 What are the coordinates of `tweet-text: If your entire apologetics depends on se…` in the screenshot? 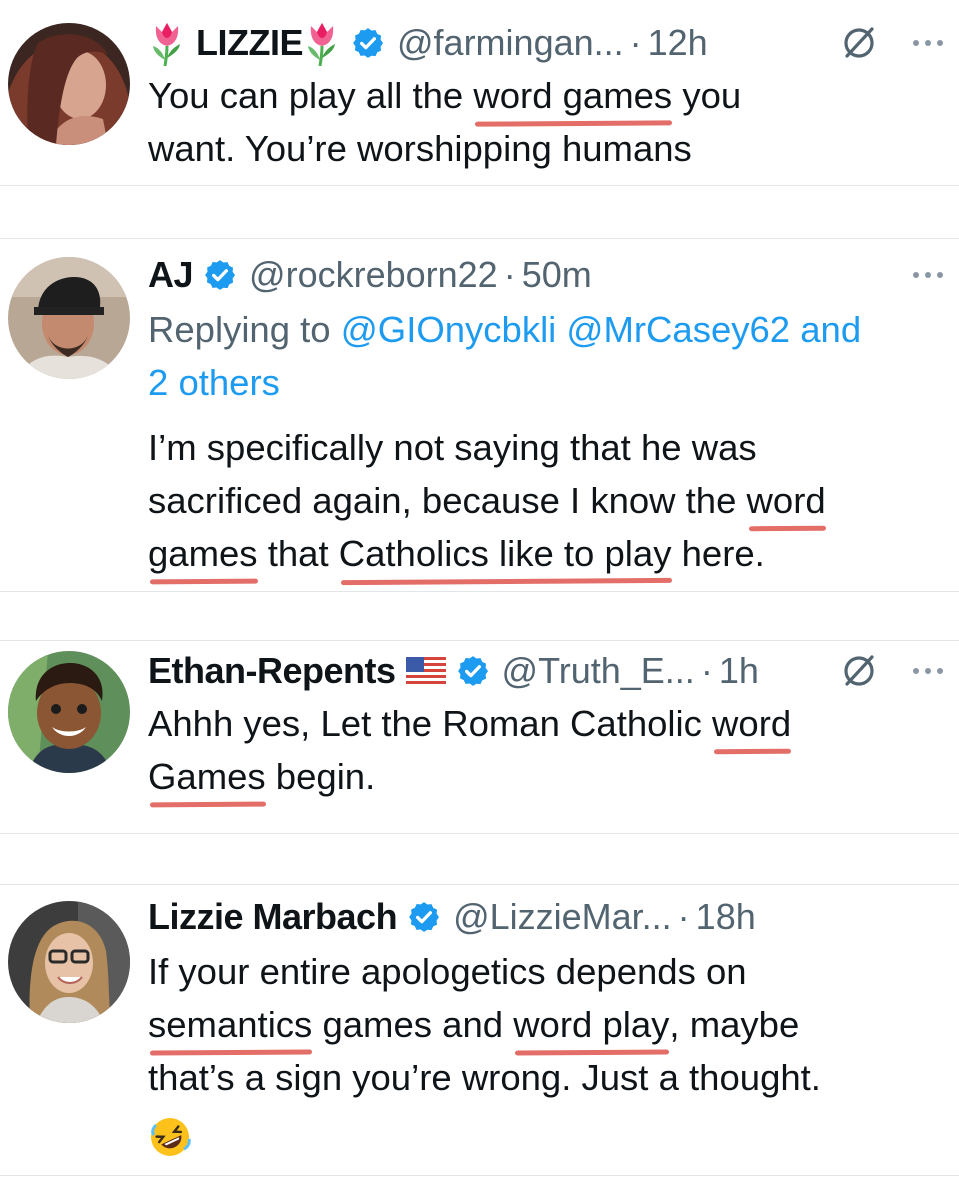 It's located at (538, 1053).